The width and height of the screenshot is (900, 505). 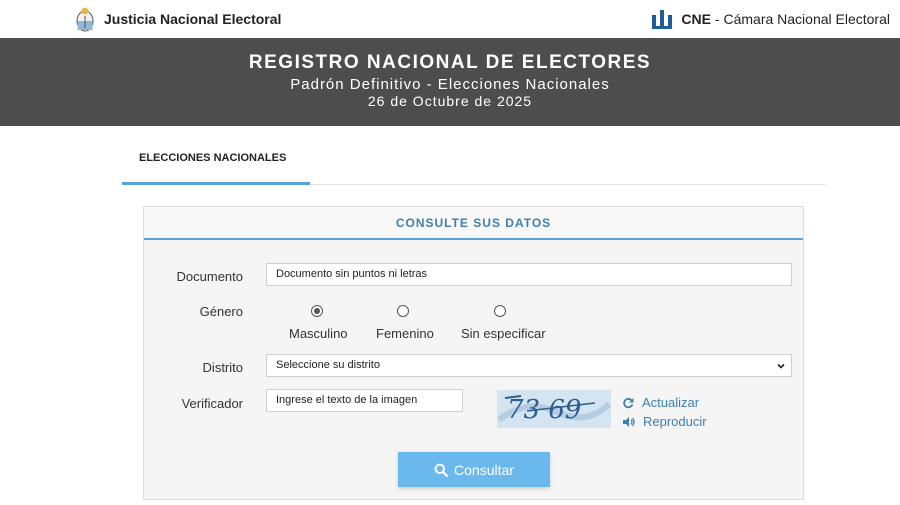 I want to click on distrito-label: Distrito, so click(x=222, y=367).